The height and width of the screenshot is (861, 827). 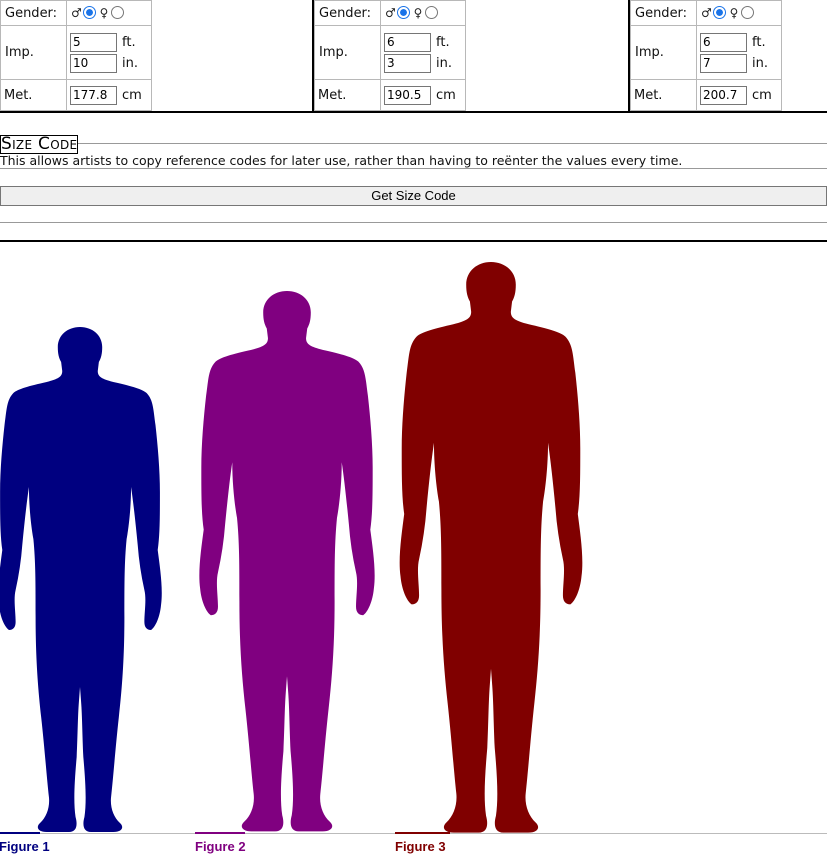 What do you see at coordinates (723, 63) in the screenshot?
I see `inches-input: 7` at bounding box center [723, 63].